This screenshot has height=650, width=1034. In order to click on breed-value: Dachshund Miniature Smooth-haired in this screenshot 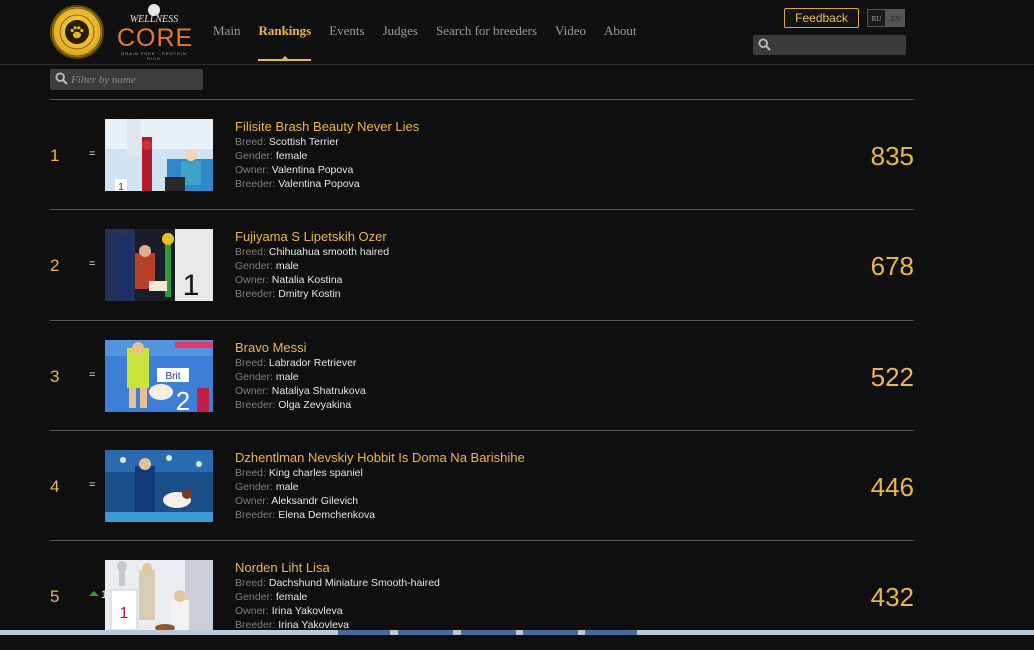, I will do `click(354, 583)`.